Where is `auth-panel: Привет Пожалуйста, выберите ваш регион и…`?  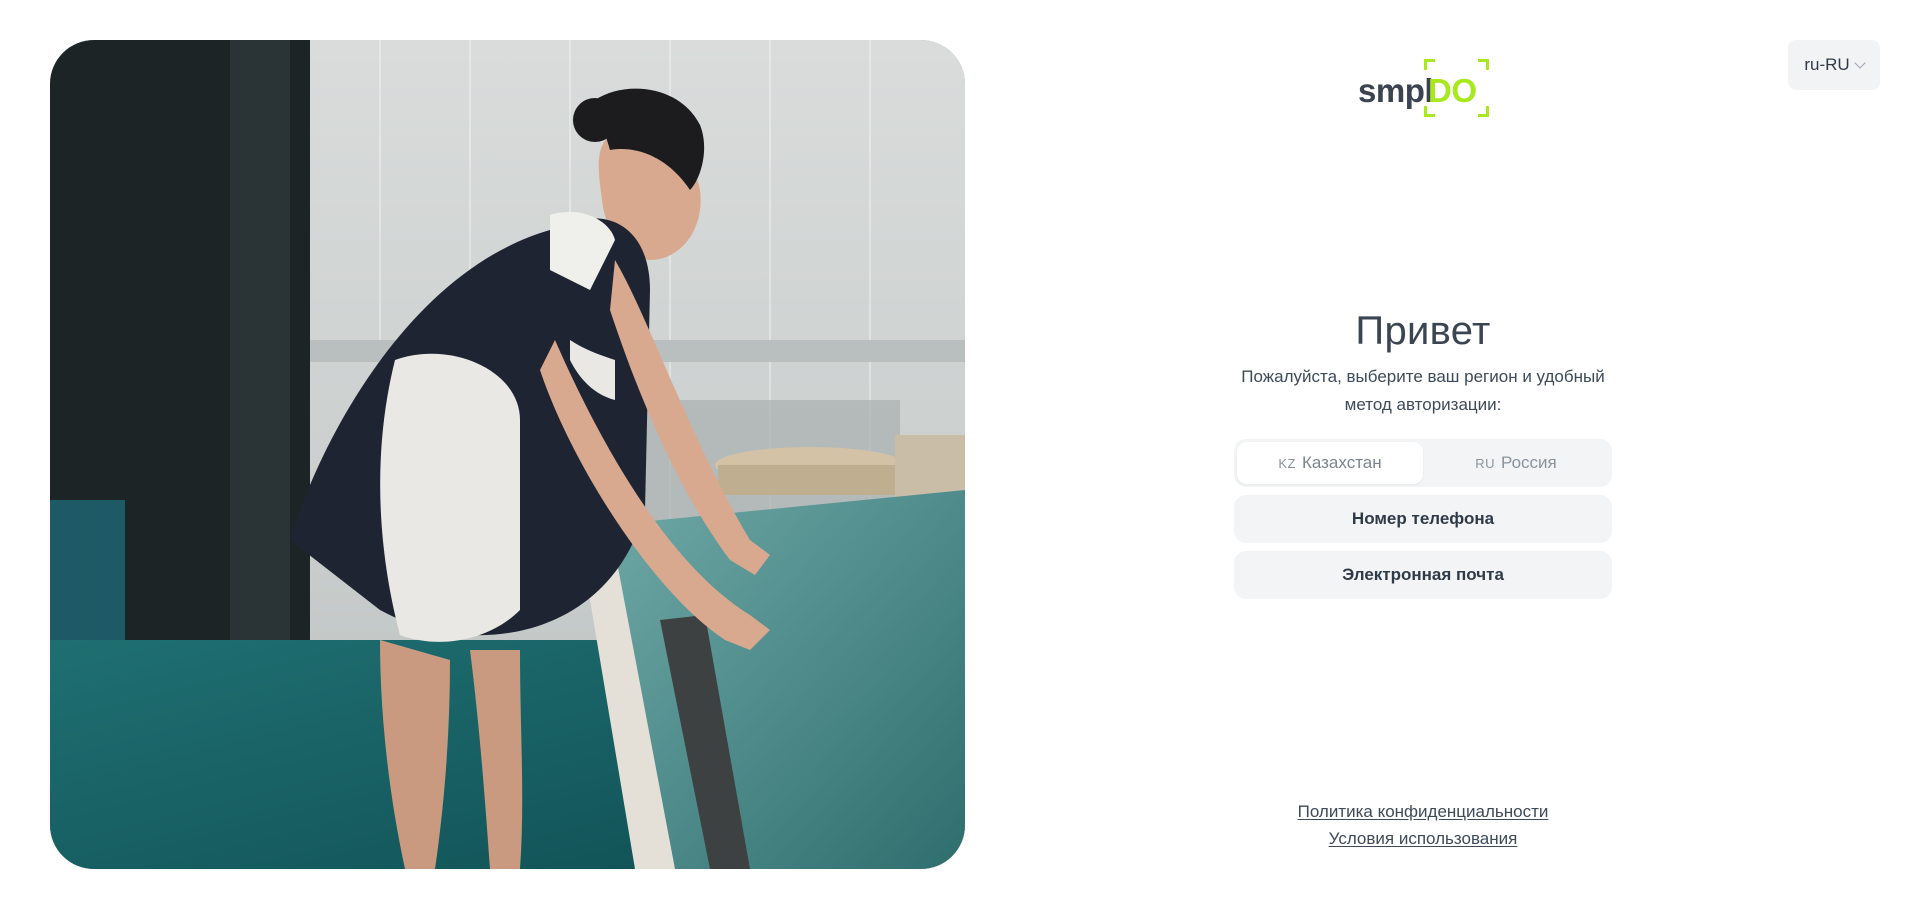
auth-panel: Привет Пожалуйста, выберите ваш регион и… is located at coordinates (1423, 452).